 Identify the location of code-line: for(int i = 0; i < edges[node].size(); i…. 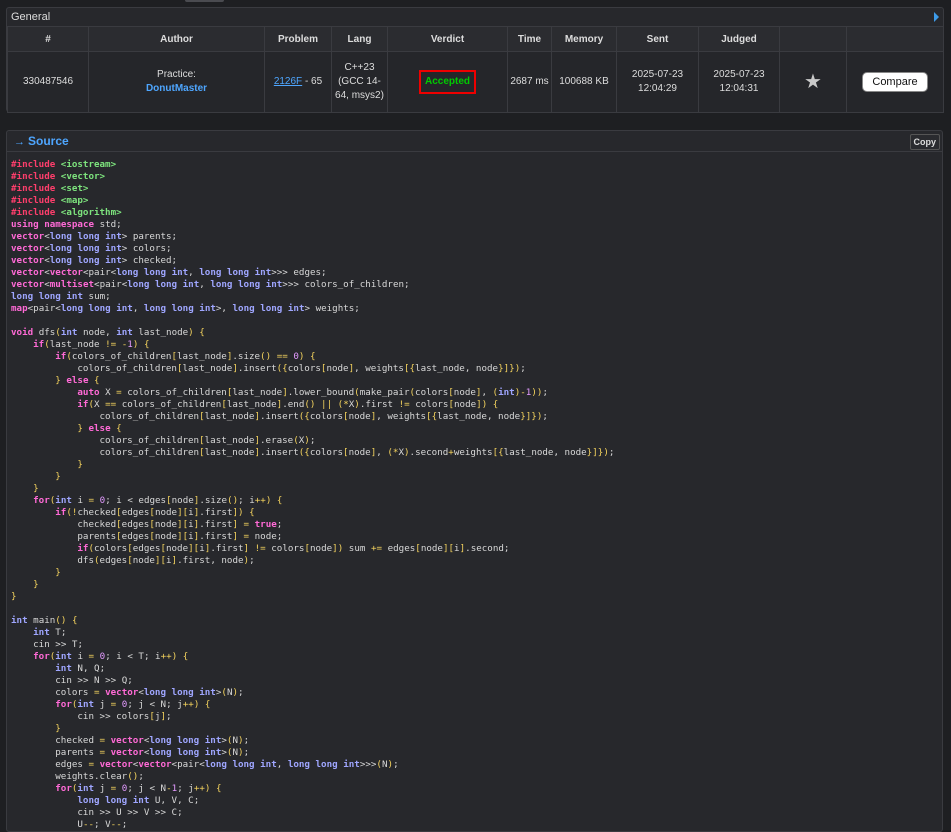
(158, 500).